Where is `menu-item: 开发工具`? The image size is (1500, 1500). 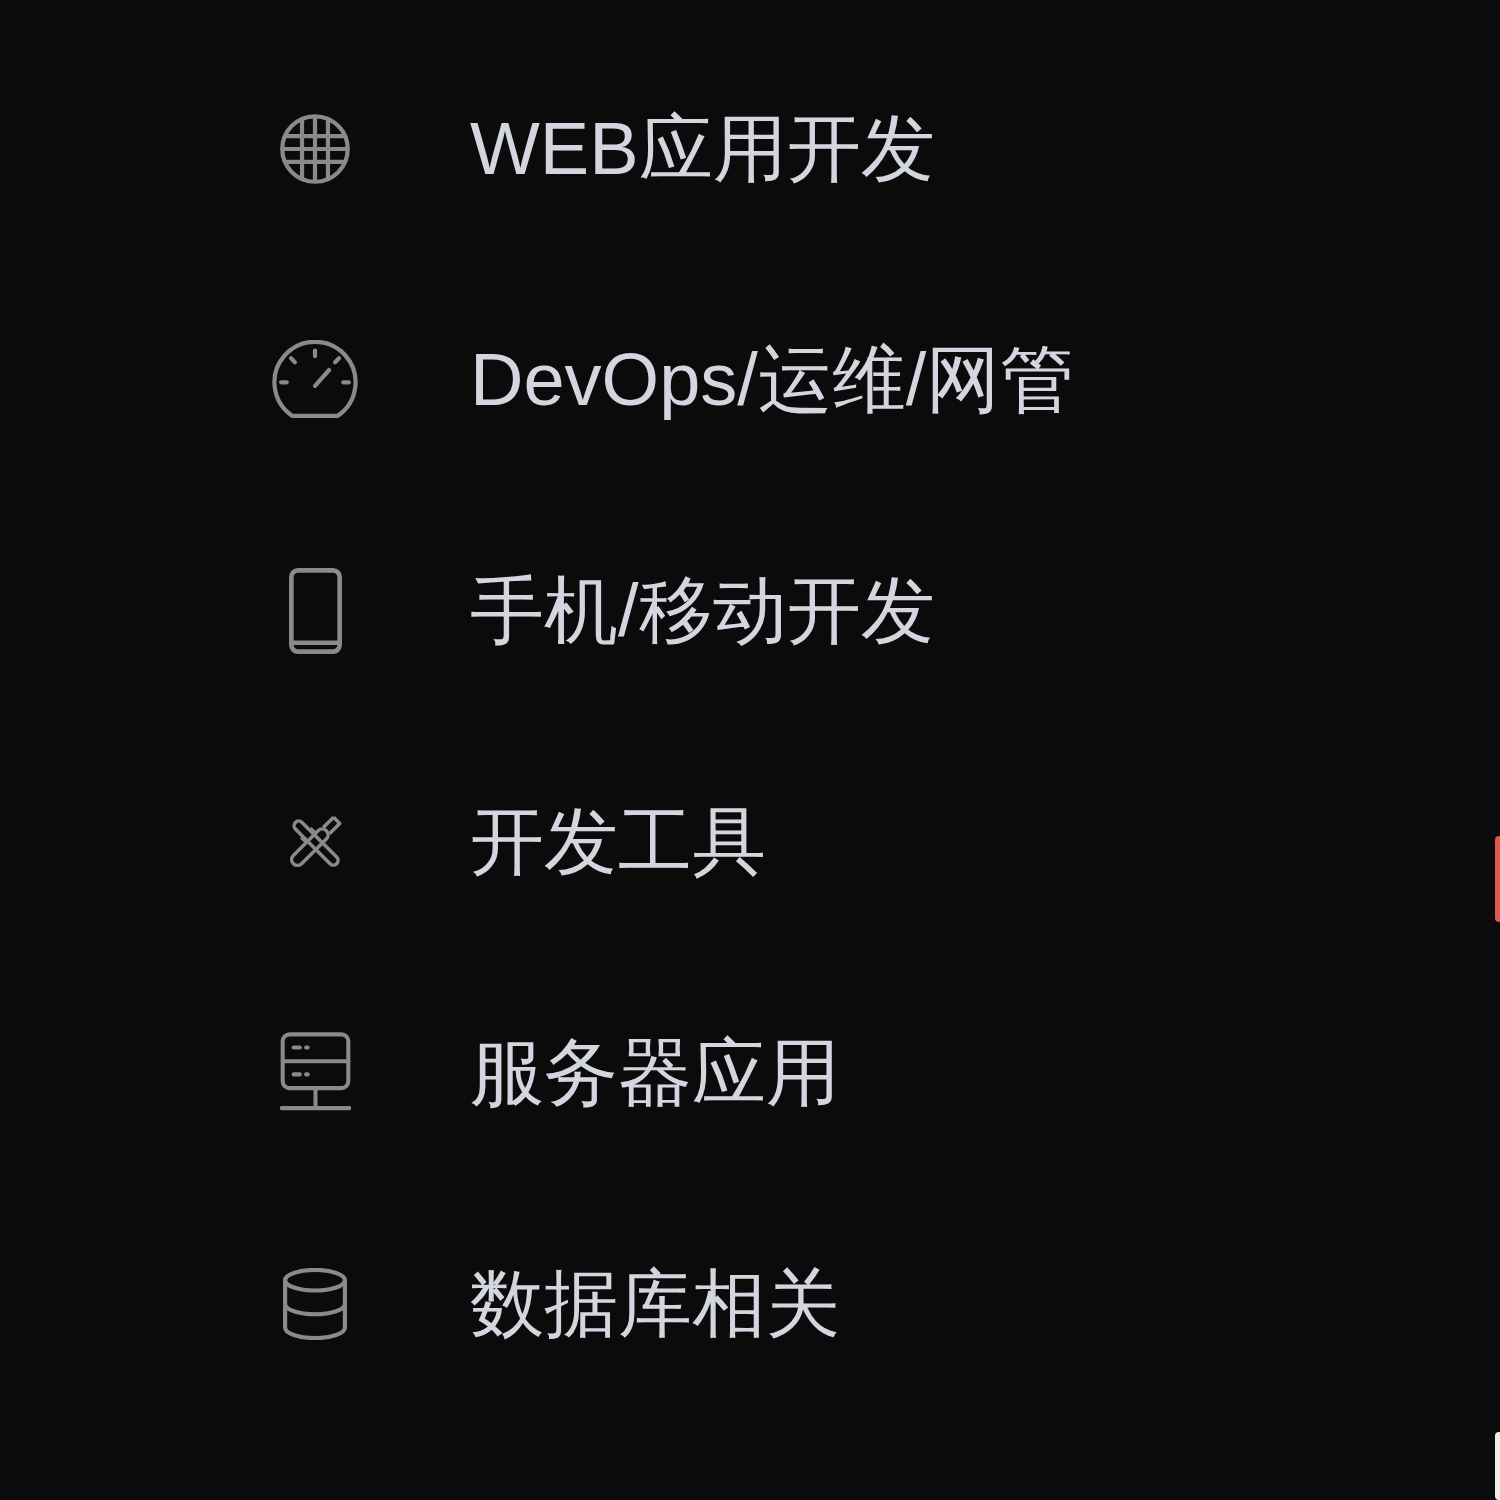
menu-item: 开发工具 is located at coordinates (518, 841).